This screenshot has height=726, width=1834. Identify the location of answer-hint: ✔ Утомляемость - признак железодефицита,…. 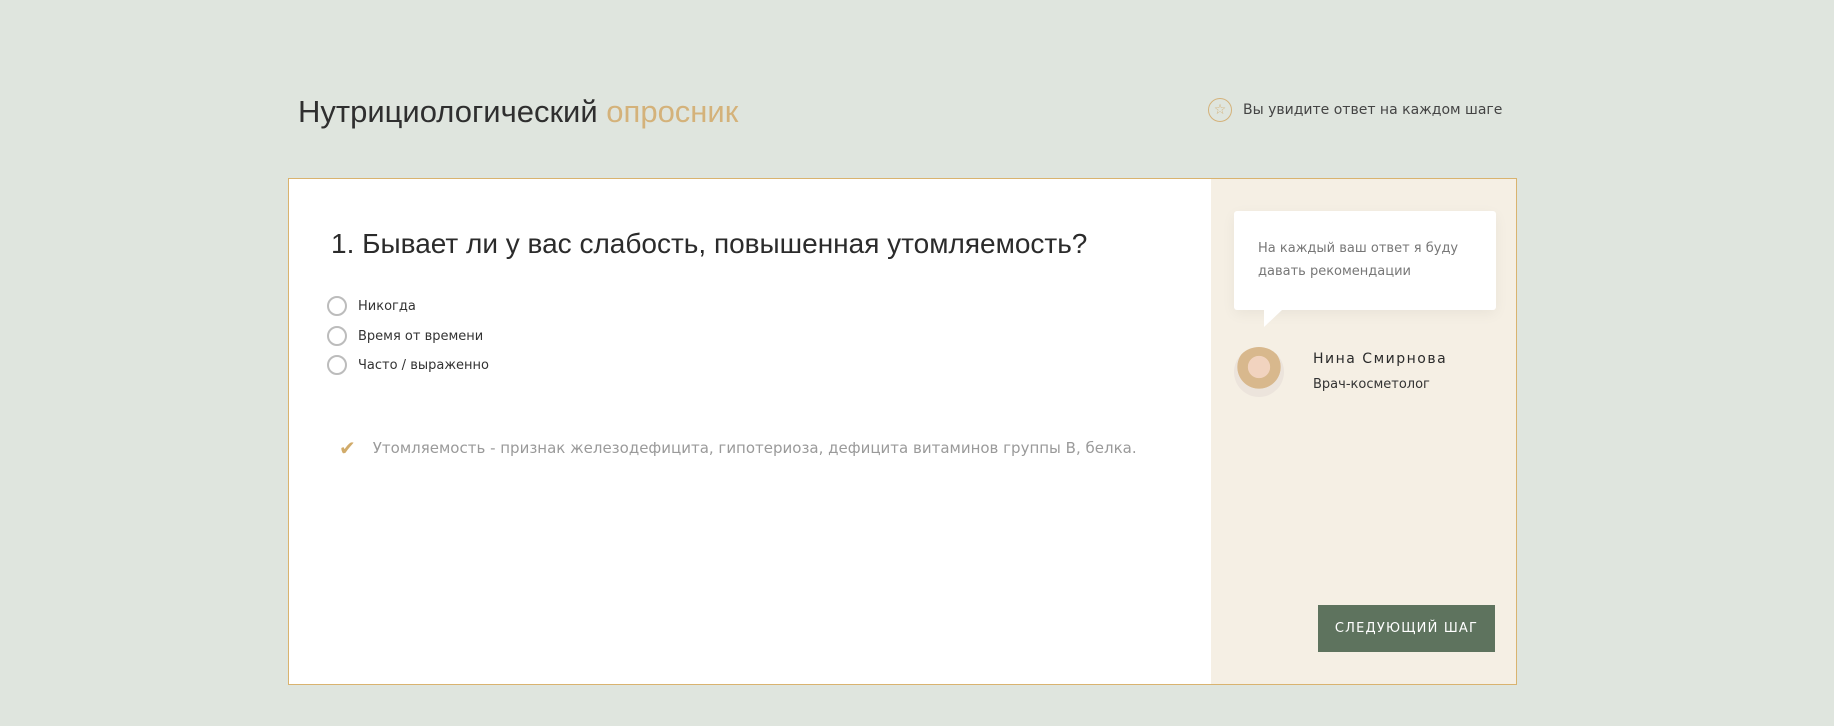
(738, 448).